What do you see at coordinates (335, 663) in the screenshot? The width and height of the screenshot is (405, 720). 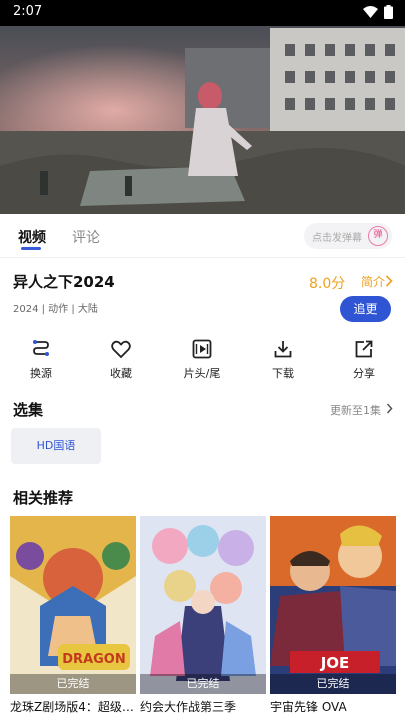 I see `svg-text: JOE` at bounding box center [335, 663].